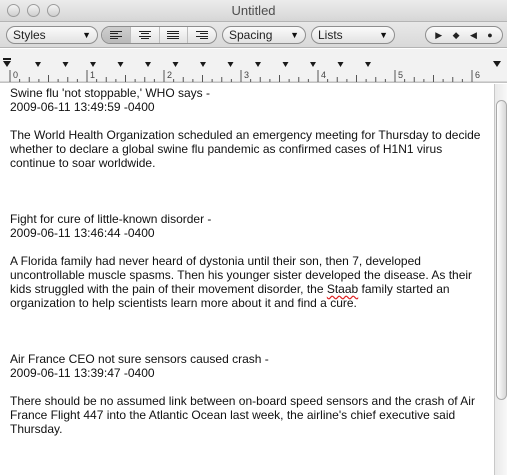 The height and width of the screenshot is (475, 507). Describe the element at coordinates (456, 35) in the screenshot. I see `decimal-tab-icon: ◆` at that location.